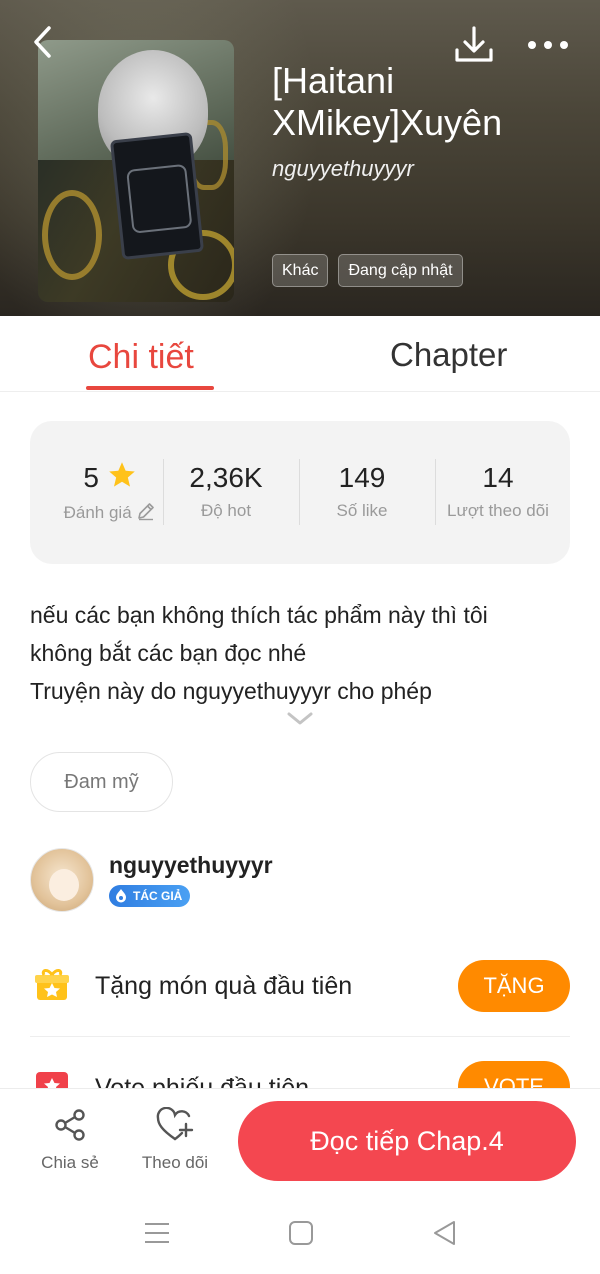  Describe the element at coordinates (300, 718) in the screenshot. I see `expand-chevron-icon` at that location.